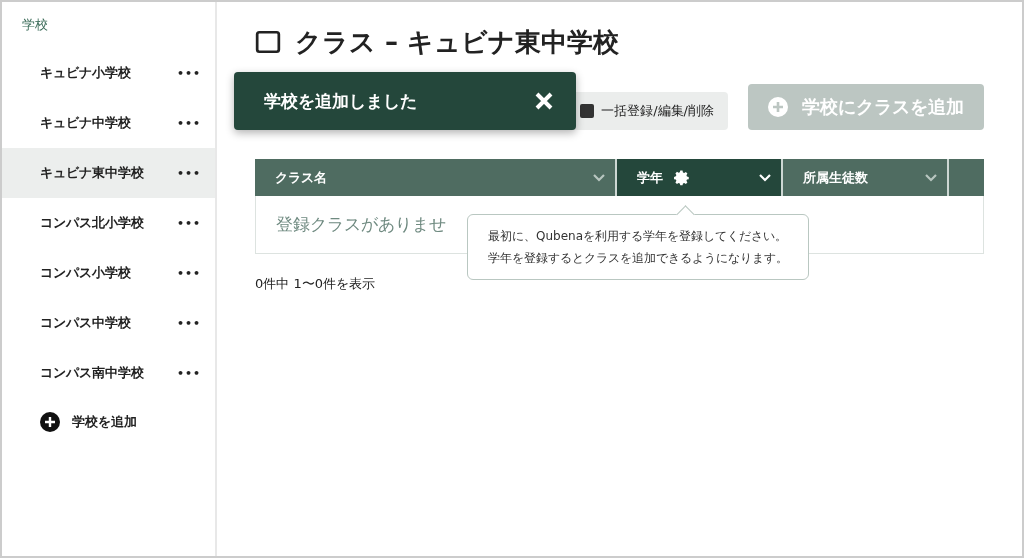  What do you see at coordinates (682, 177) in the screenshot?
I see `settings-icon` at bounding box center [682, 177].